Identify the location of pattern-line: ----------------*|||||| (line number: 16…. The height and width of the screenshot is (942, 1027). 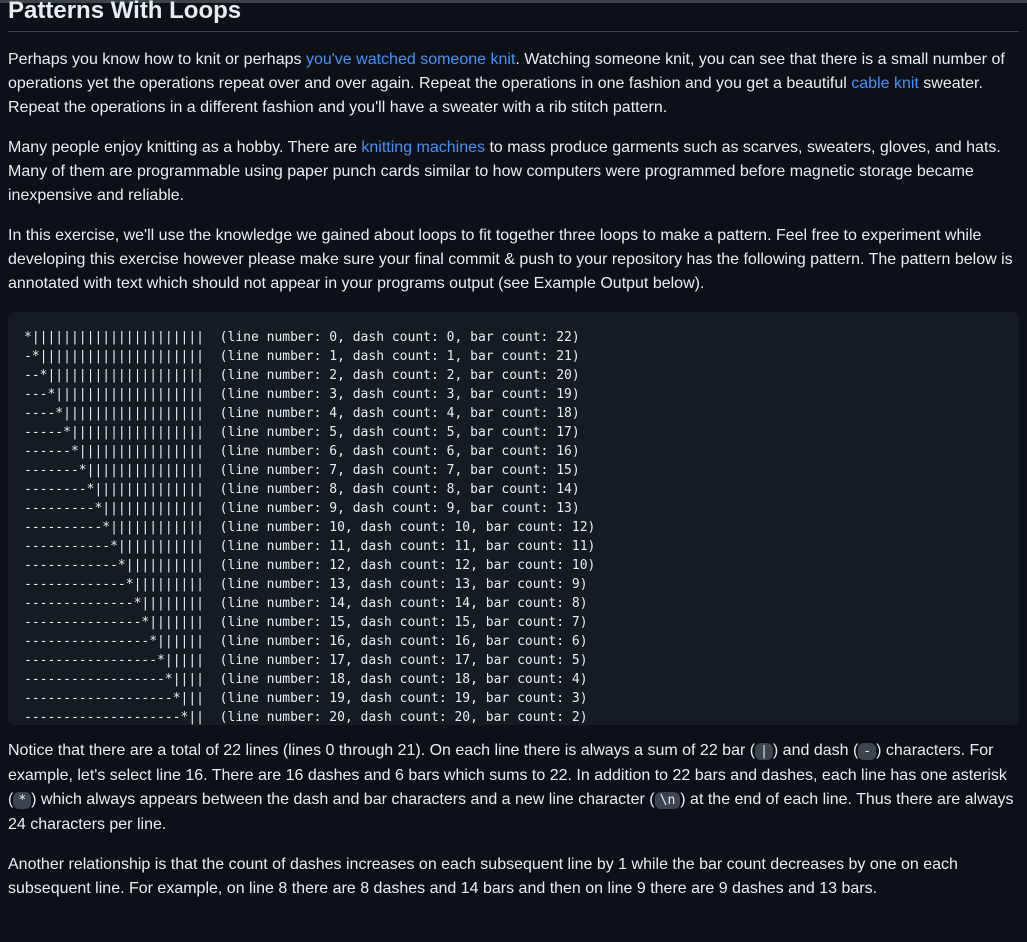
(306, 641).